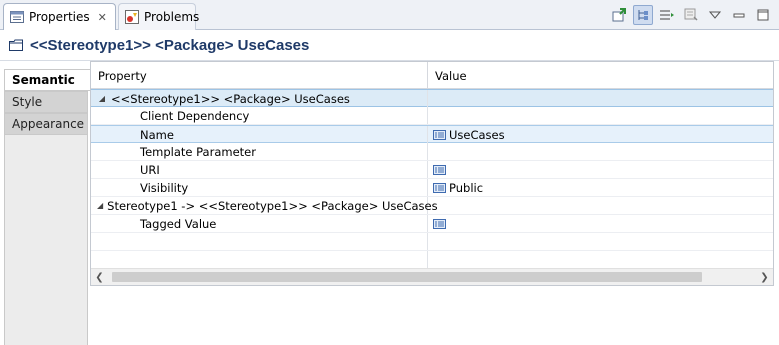  Describe the element at coordinates (259, 223) in the screenshot. I see `property-cell: Tagged Value` at that location.